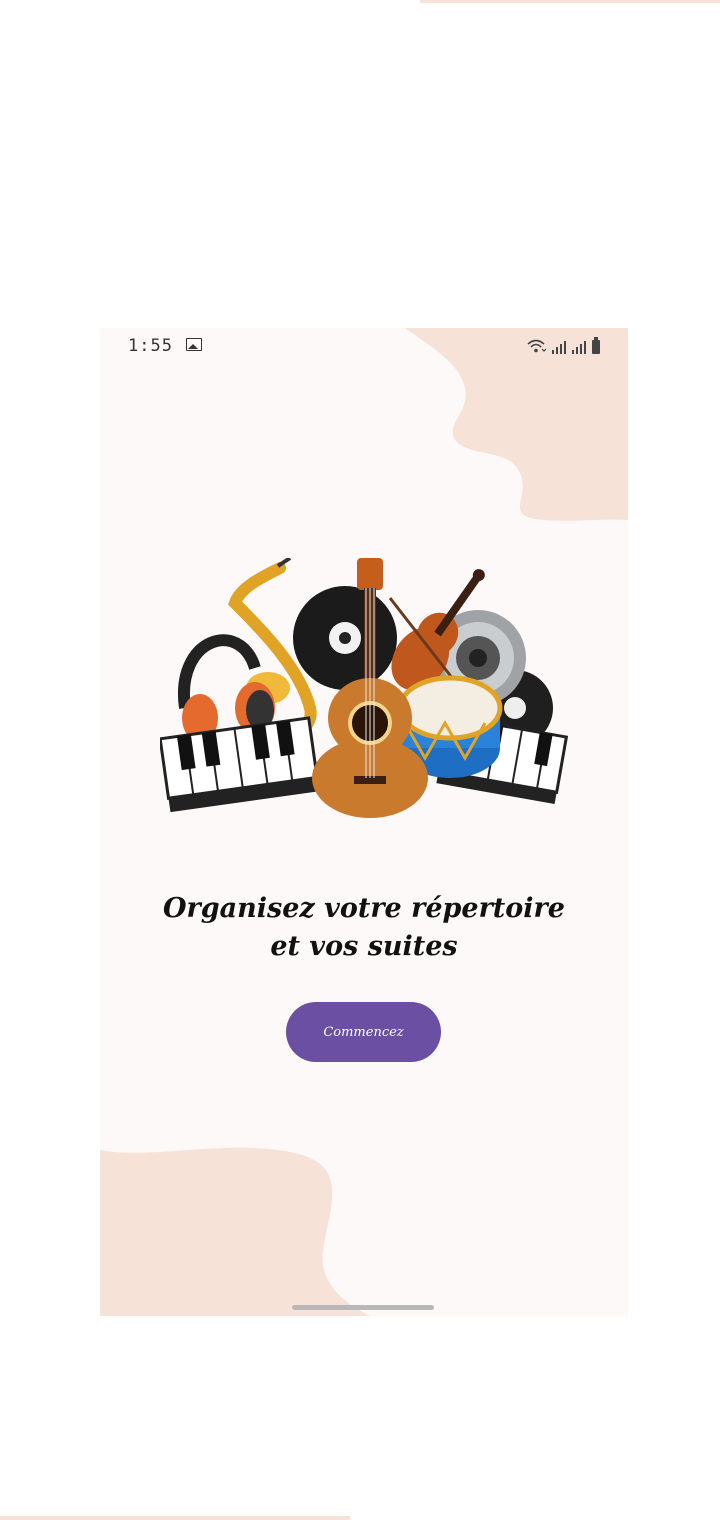 Image resolution: width=720 pixels, height=1520 pixels. Describe the element at coordinates (363, 1032) in the screenshot. I see `start-button: Commencez` at that location.